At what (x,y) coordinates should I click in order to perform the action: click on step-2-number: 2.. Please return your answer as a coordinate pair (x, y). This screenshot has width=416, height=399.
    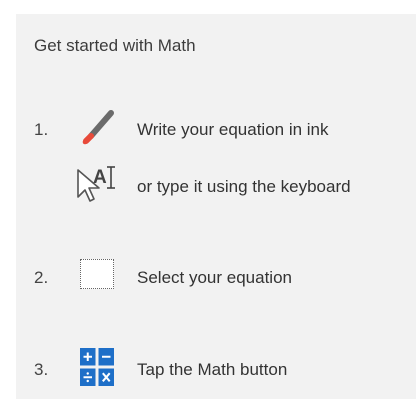
    Looking at the image, I should click on (41, 277).